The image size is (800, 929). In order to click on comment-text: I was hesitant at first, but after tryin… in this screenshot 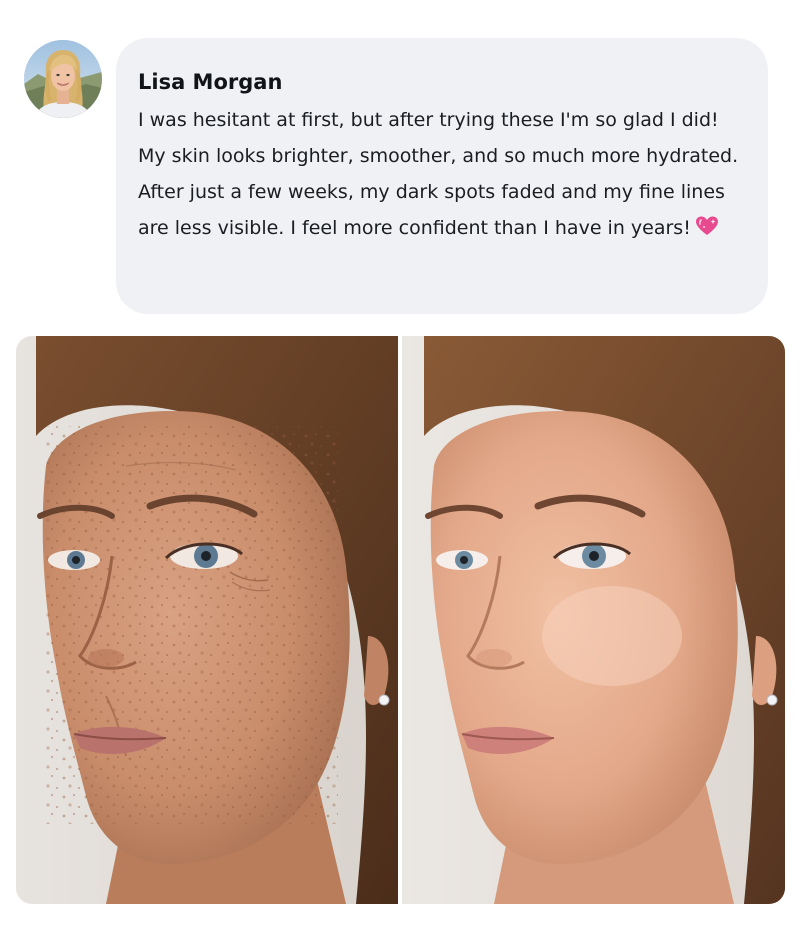, I will do `click(444, 174)`.